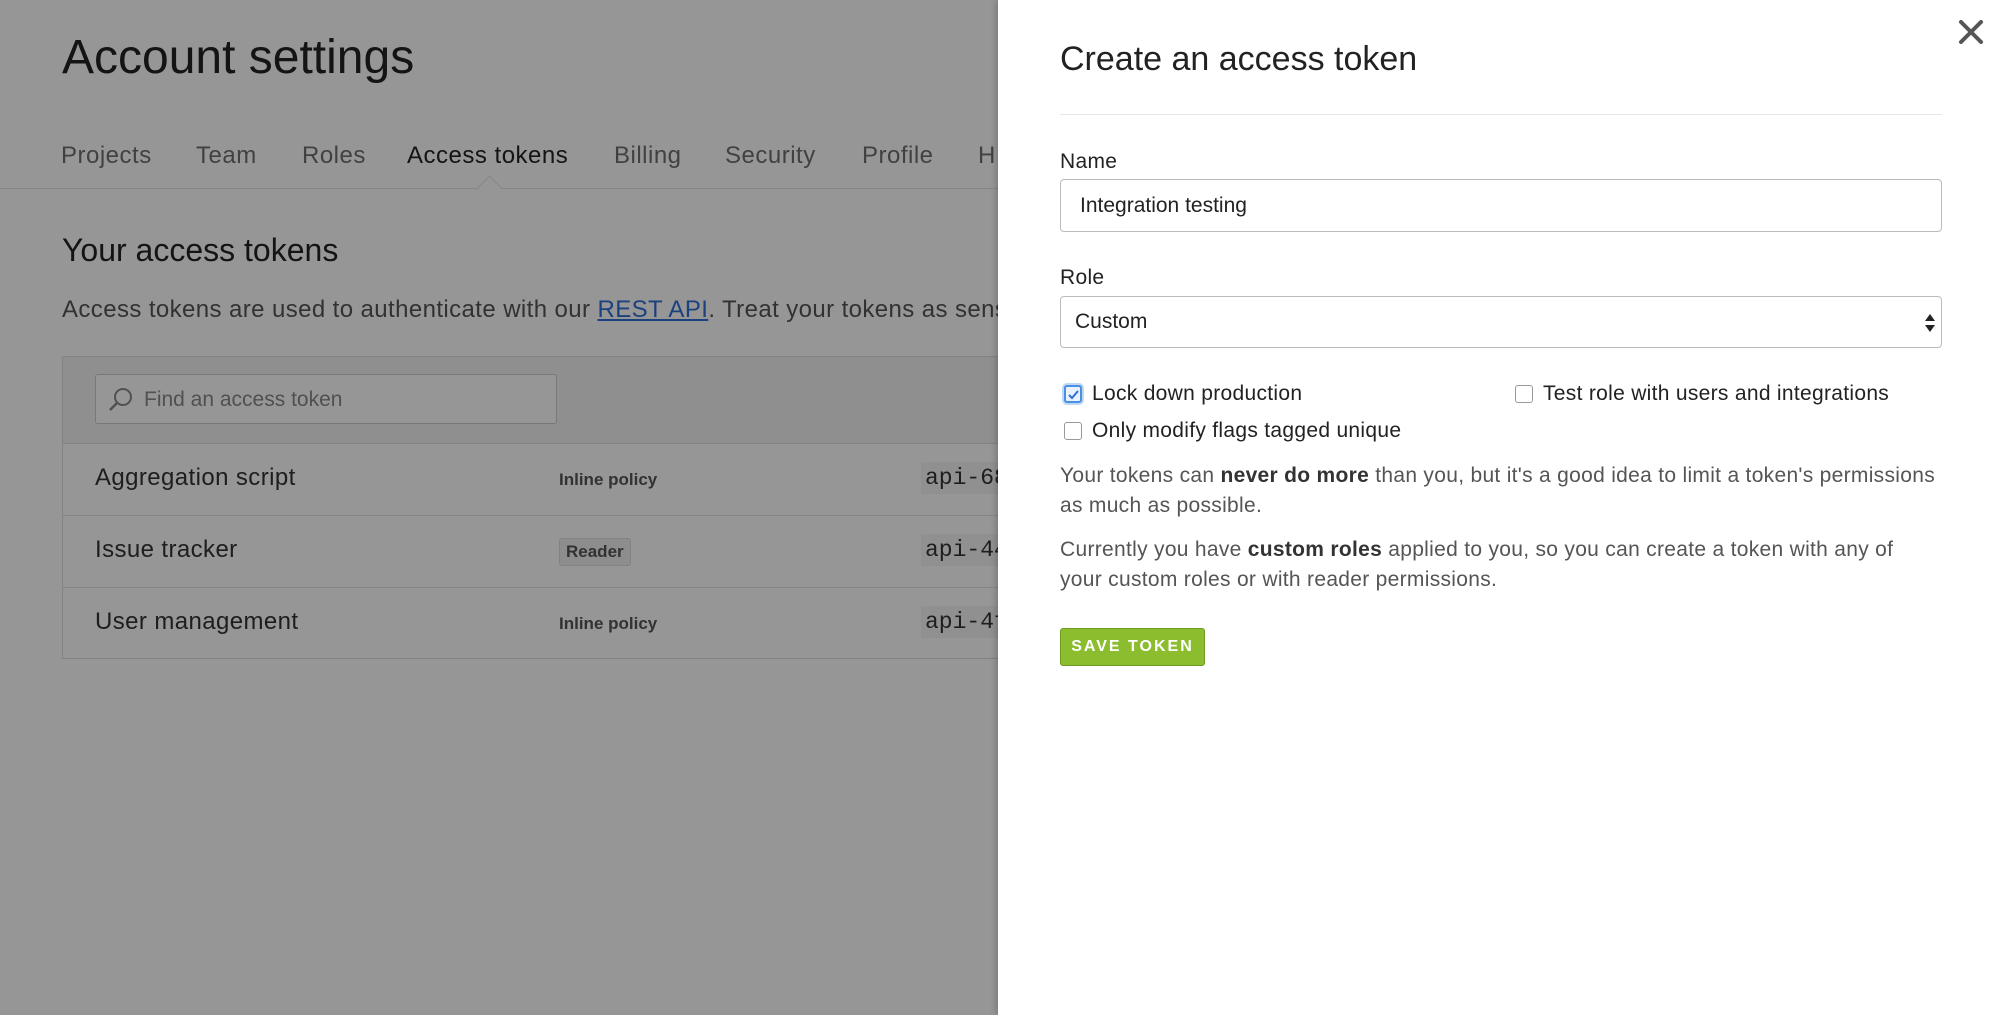 The image size is (2000, 1015). I want to click on checkmark-icon, so click(1073, 394).